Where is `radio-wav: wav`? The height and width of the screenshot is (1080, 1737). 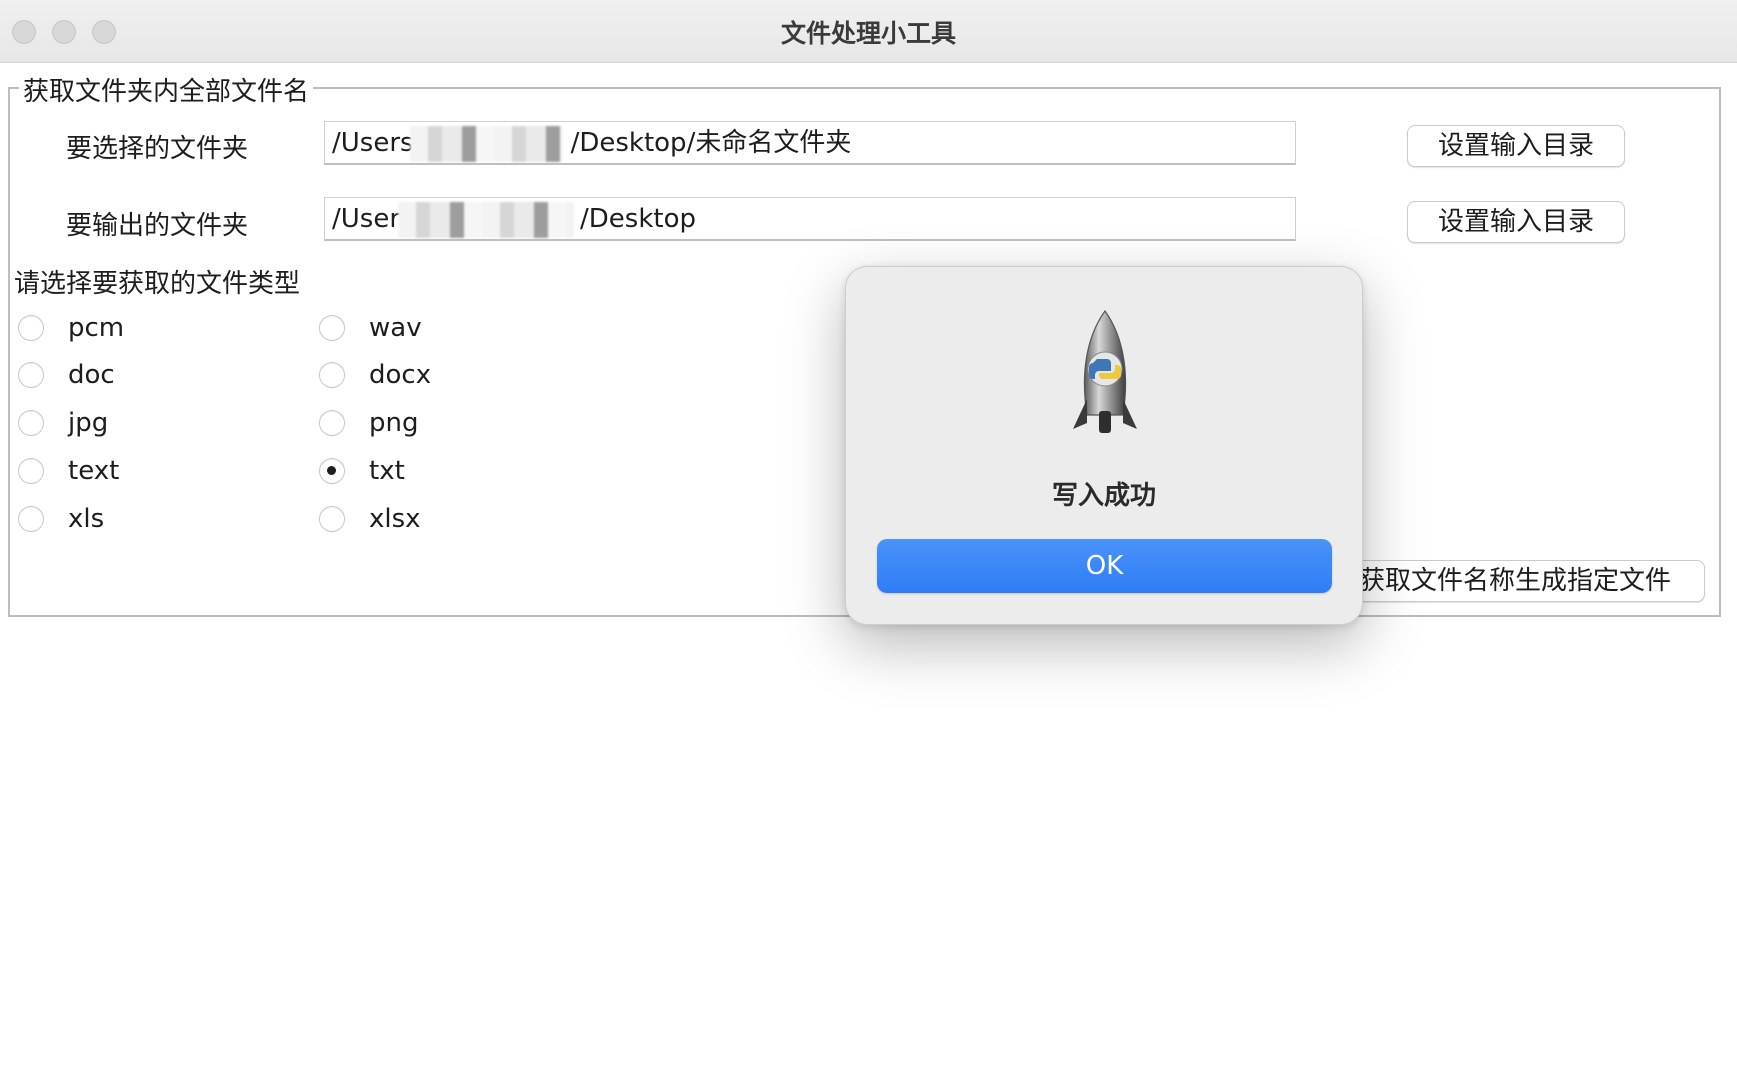 radio-wav: wav is located at coordinates (370, 328).